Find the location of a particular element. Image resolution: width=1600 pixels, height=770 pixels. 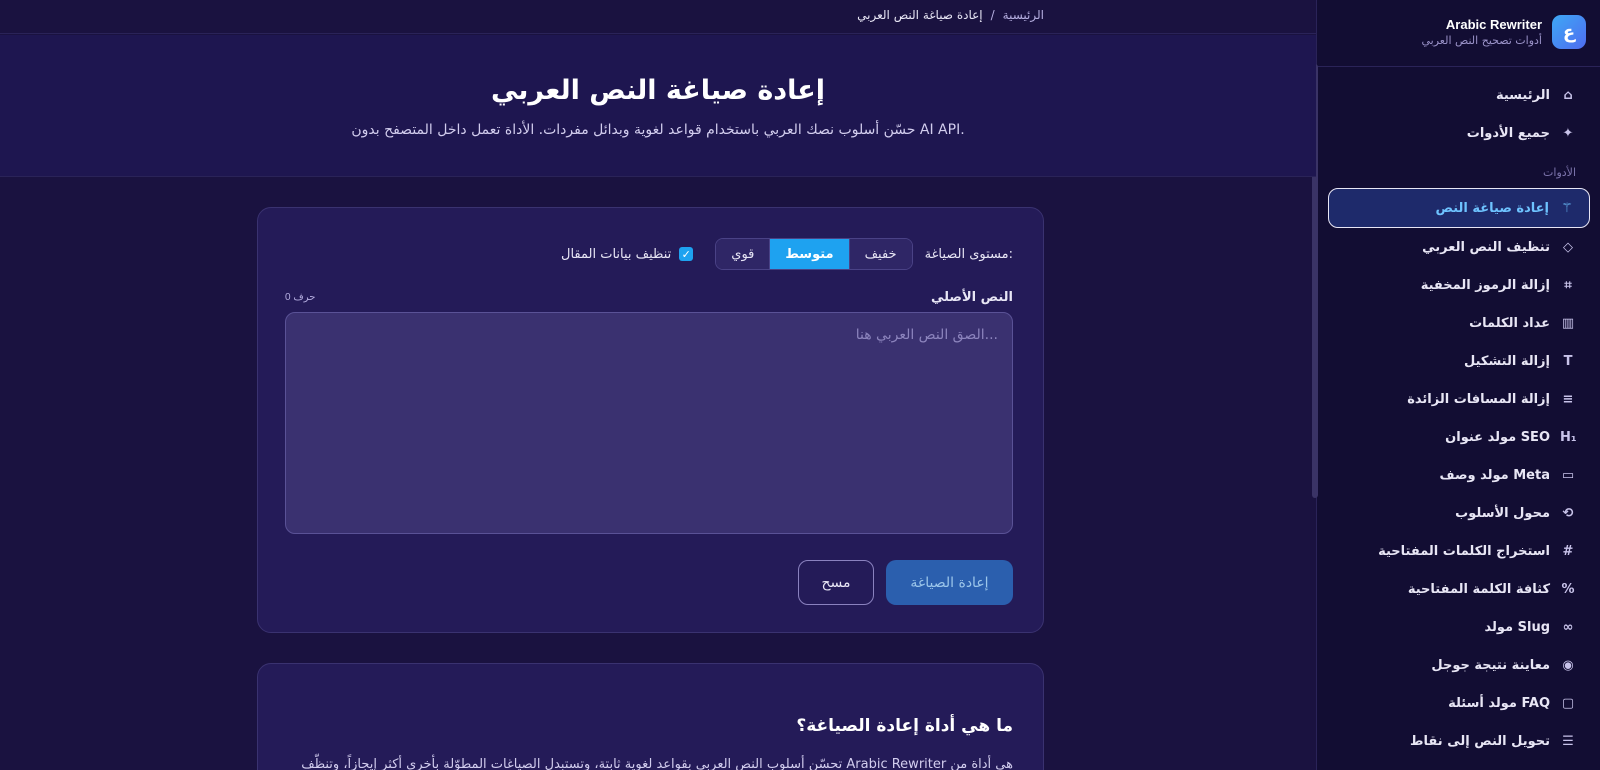

scan-icon: ⌗ is located at coordinates (1568, 285).